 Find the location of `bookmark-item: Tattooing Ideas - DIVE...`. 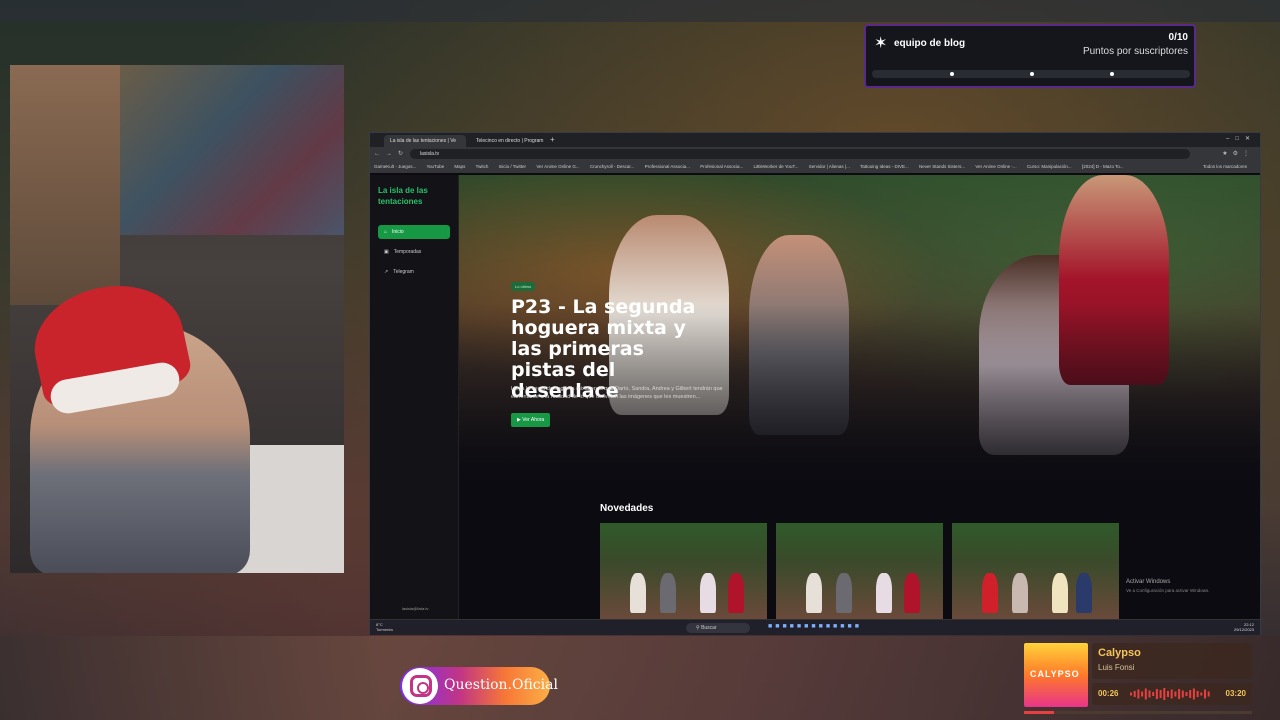

bookmark-item: Tattooing Ideas - DIVE... is located at coordinates (884, 166).